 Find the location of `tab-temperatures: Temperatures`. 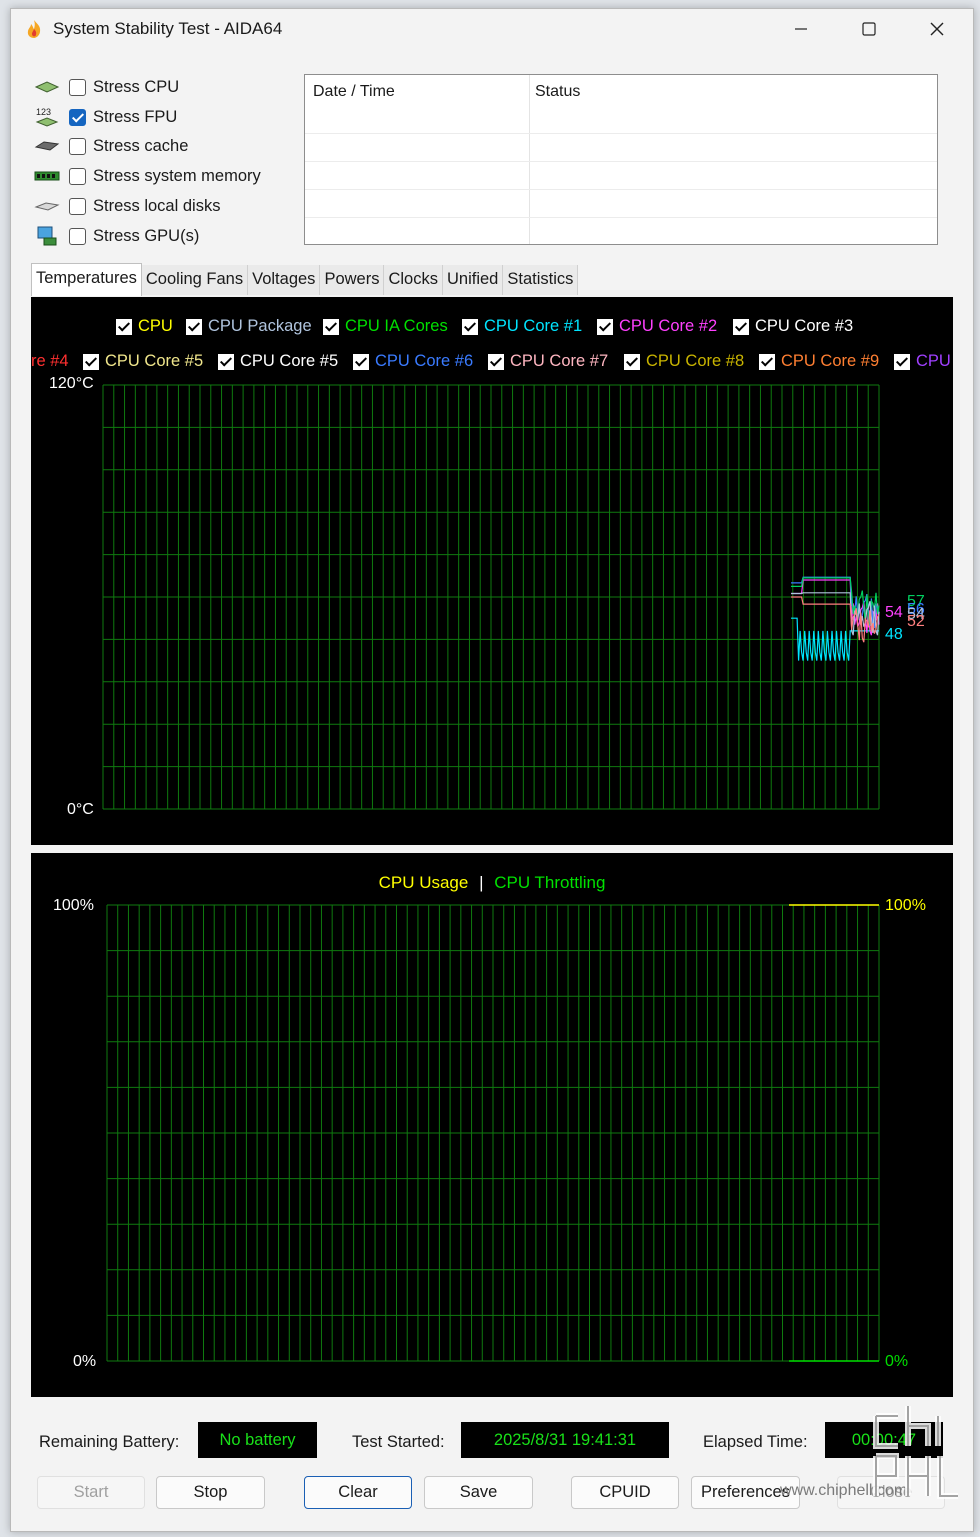

tab-temperatures: Temperatures is located at coordinates (86, 279).